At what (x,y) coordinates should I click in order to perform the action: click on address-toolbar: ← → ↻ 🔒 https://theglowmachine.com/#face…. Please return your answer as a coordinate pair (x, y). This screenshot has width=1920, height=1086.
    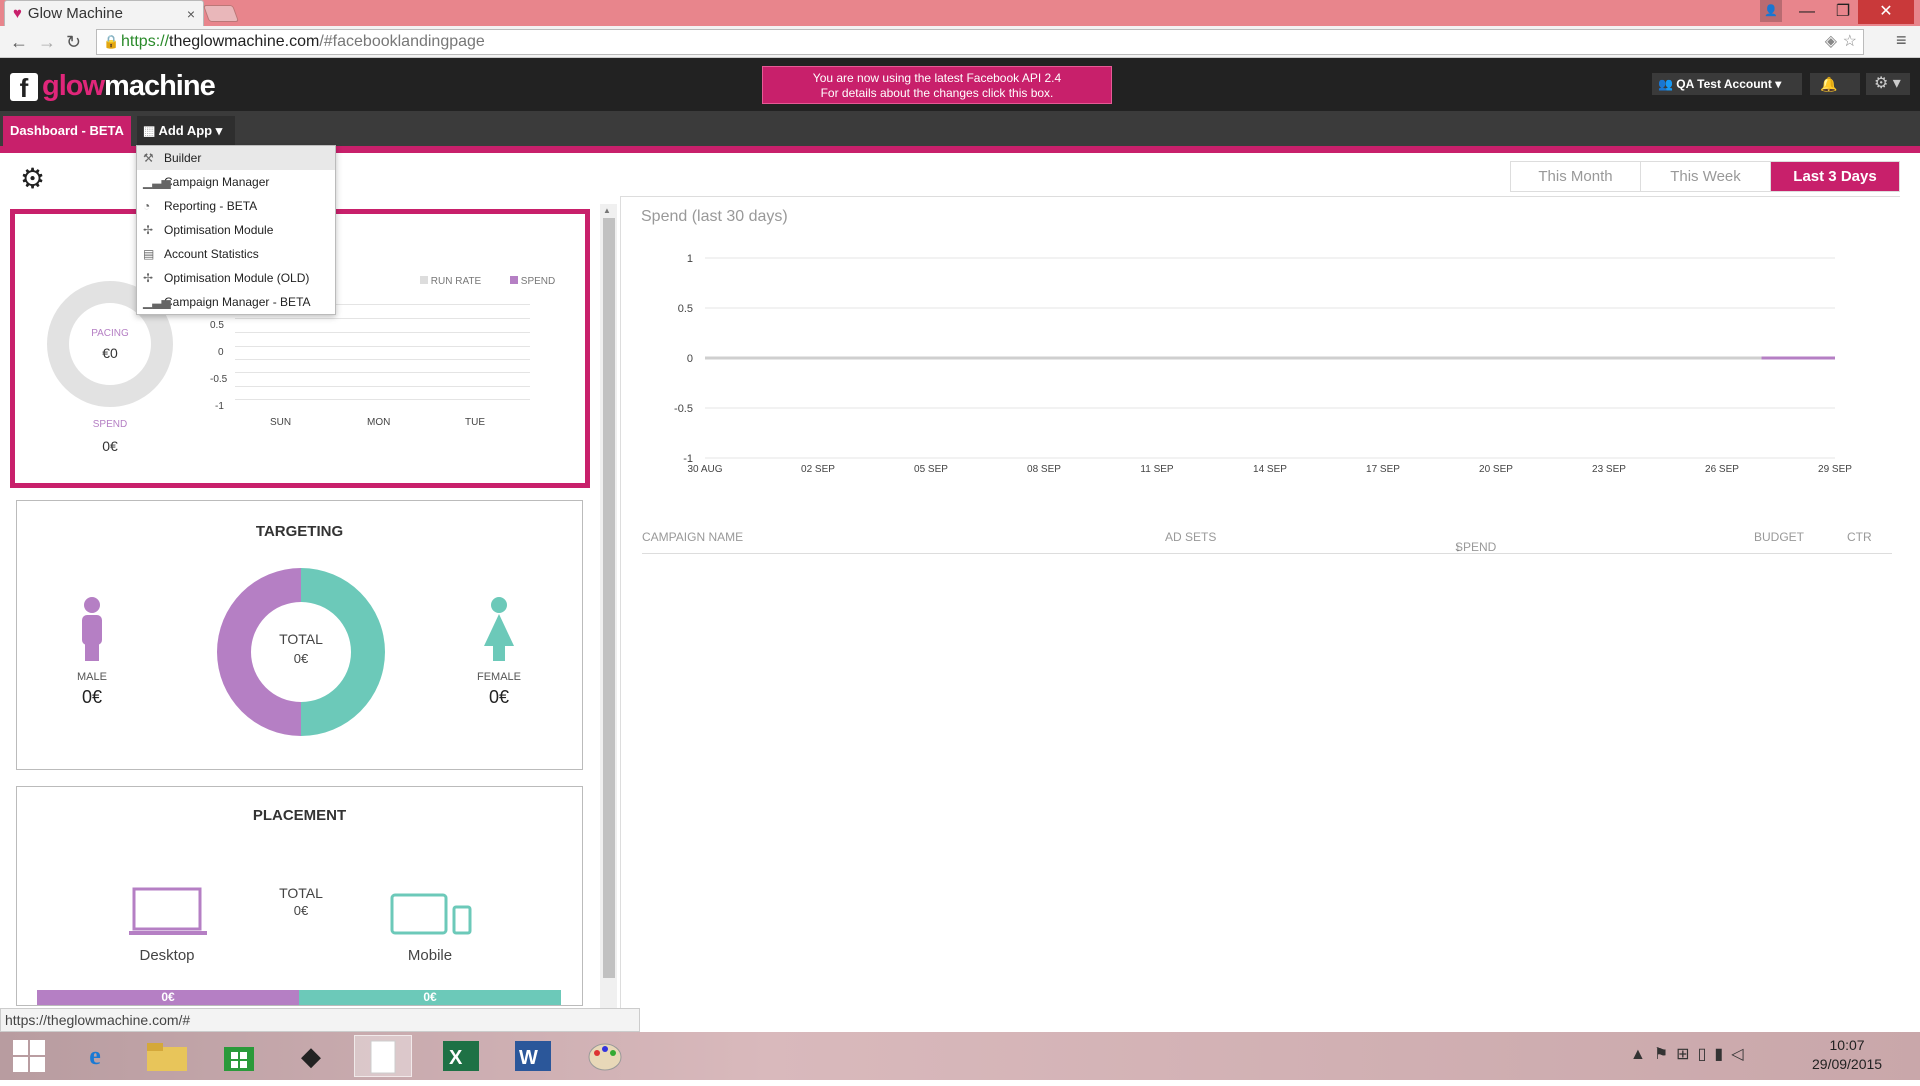
    Looking at the image, I should click on (960, 42).